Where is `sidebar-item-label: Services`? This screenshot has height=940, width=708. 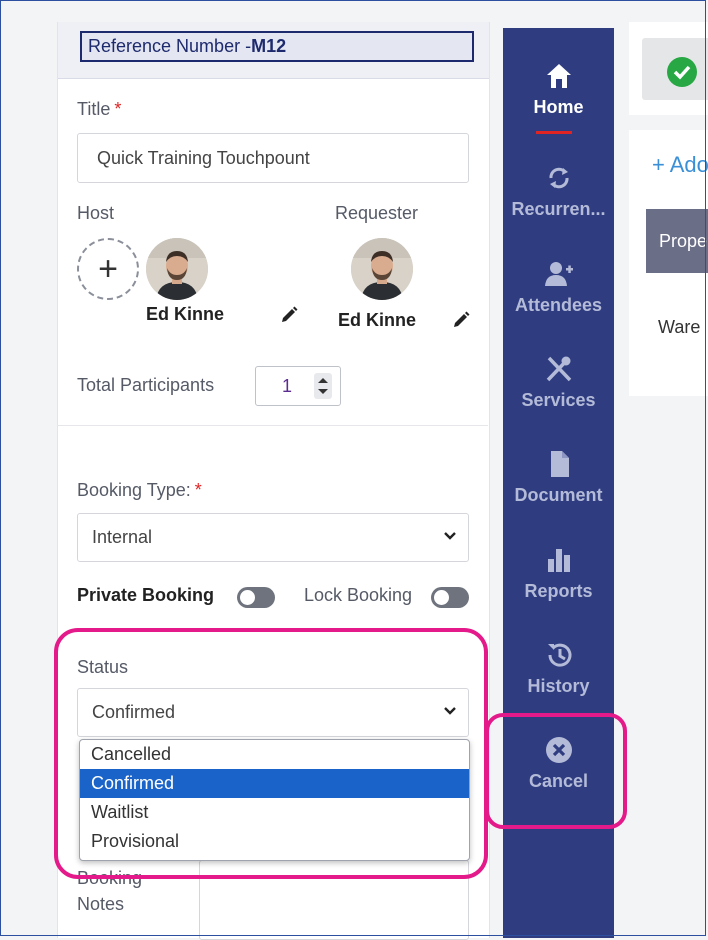
sidebar-item-label: Services is located at coordinates (558, 400).